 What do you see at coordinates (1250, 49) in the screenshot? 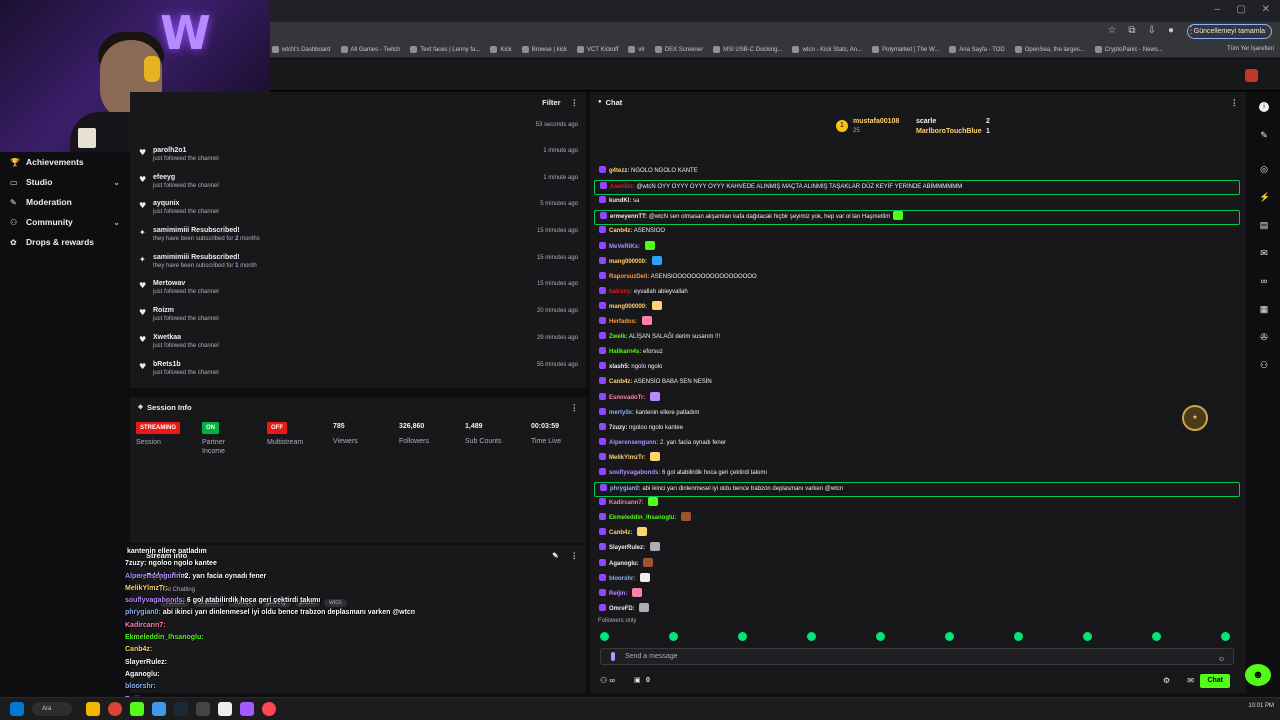
I see `all-bookmarks-button: Tüm Yer İşaretleri` at bounding box center [1250, 49].